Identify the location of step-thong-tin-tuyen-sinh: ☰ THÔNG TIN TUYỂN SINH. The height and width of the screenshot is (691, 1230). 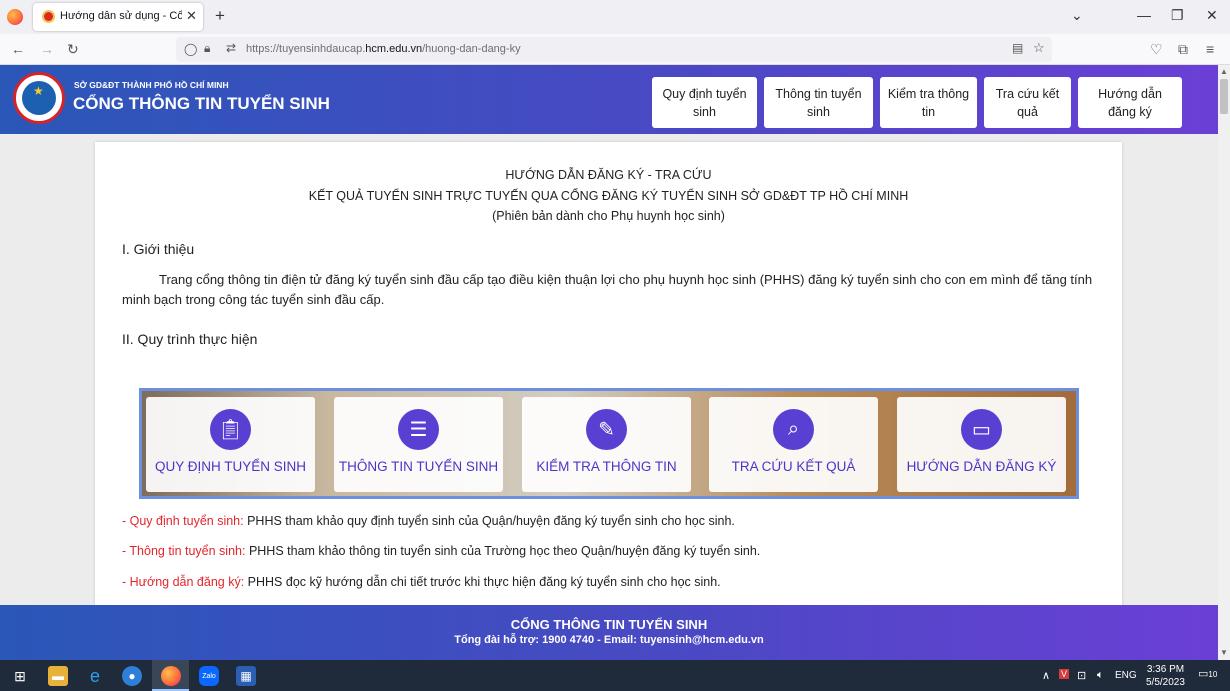
(418, 444).